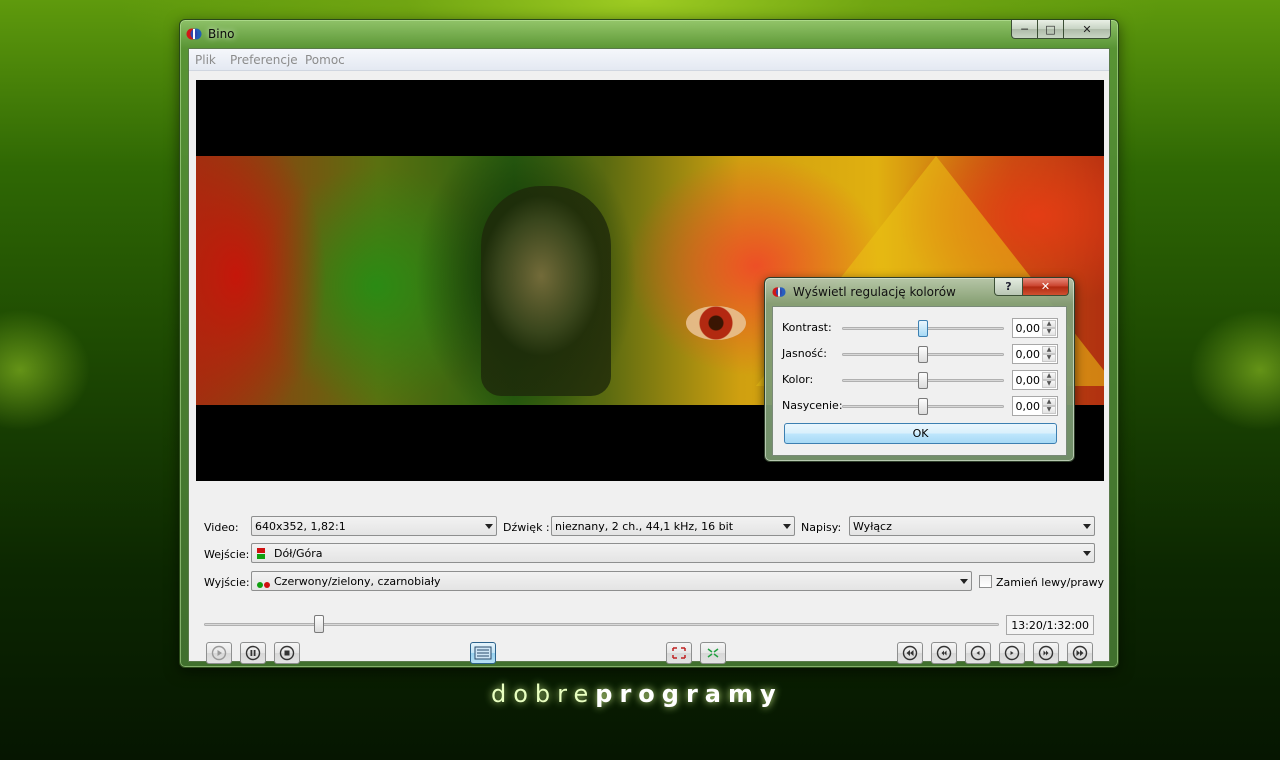 The width and height of the screenshot is (1280, 760). I want to click on audio-stream-select: nieznany, 2 ch., 44,1 kHz, 16 bit, so click(673, 526).